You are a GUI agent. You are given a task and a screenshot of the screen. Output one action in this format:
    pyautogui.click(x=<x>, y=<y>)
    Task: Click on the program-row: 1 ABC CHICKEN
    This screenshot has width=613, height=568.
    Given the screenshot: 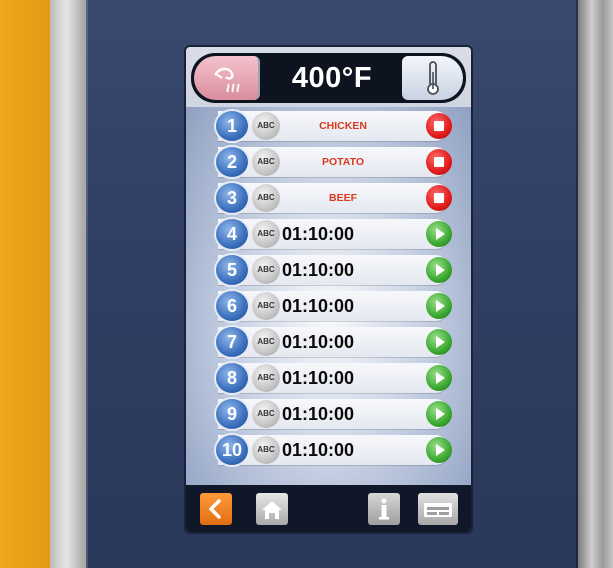 What is the action you would take?
    pyautogui.click(x=334, y=126)
    